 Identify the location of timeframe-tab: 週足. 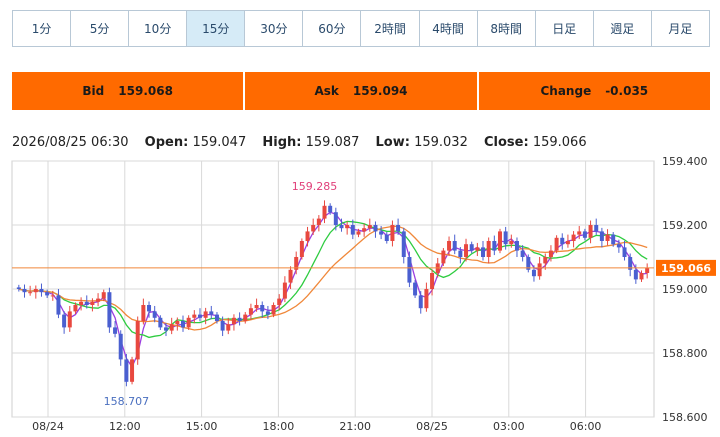
(623, 28).